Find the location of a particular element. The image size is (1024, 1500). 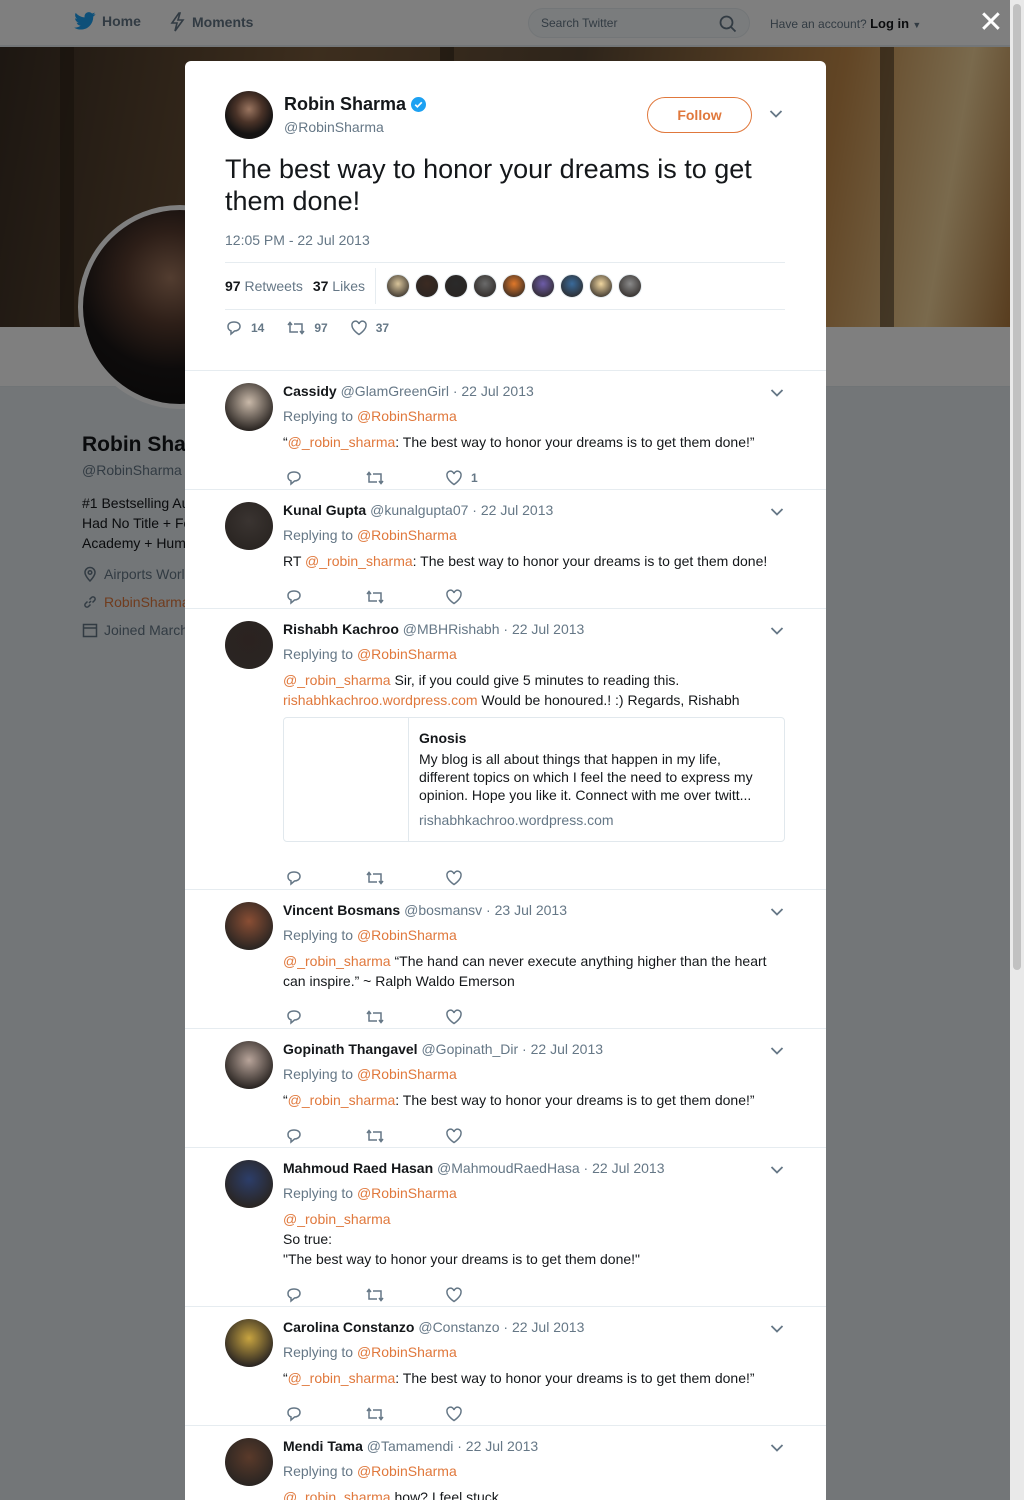

scrollbar is located at coordinates (1017, 750).